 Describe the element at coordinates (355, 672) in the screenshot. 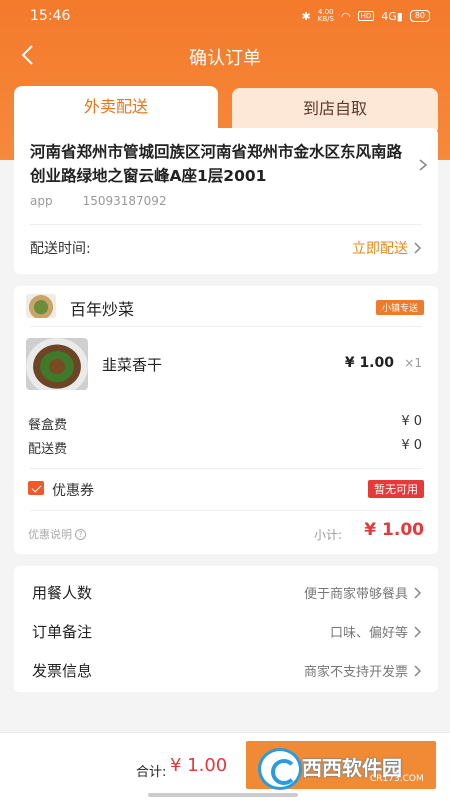

I see `option-value-text: 商家不支持开发票` at that location.